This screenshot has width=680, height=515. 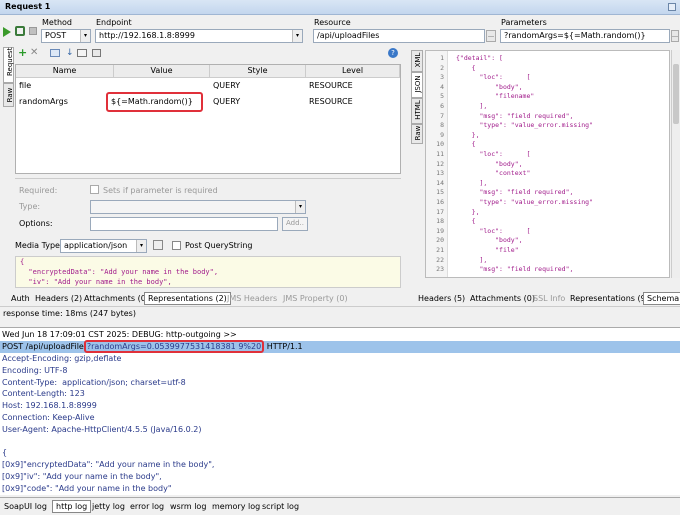 What do you see at coordinates (661, 298) in the screenshot?
I see `tab-schema: Schema (` at bounding box center [661, 298].